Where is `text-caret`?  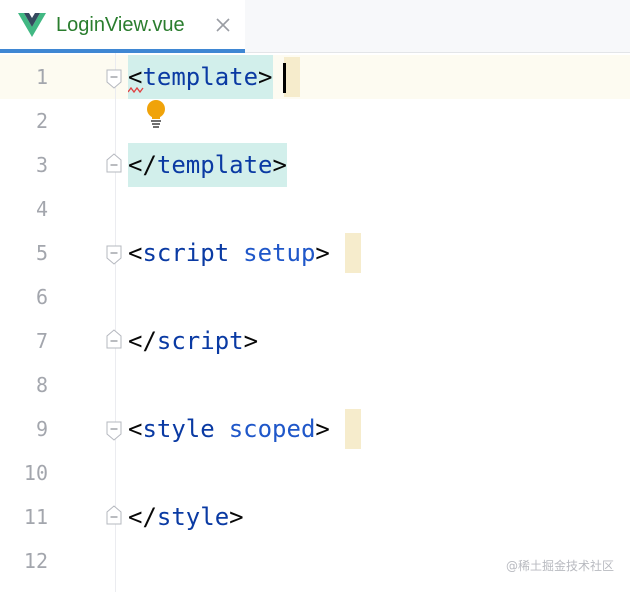
text-caret is located at coordinates (284, 78).